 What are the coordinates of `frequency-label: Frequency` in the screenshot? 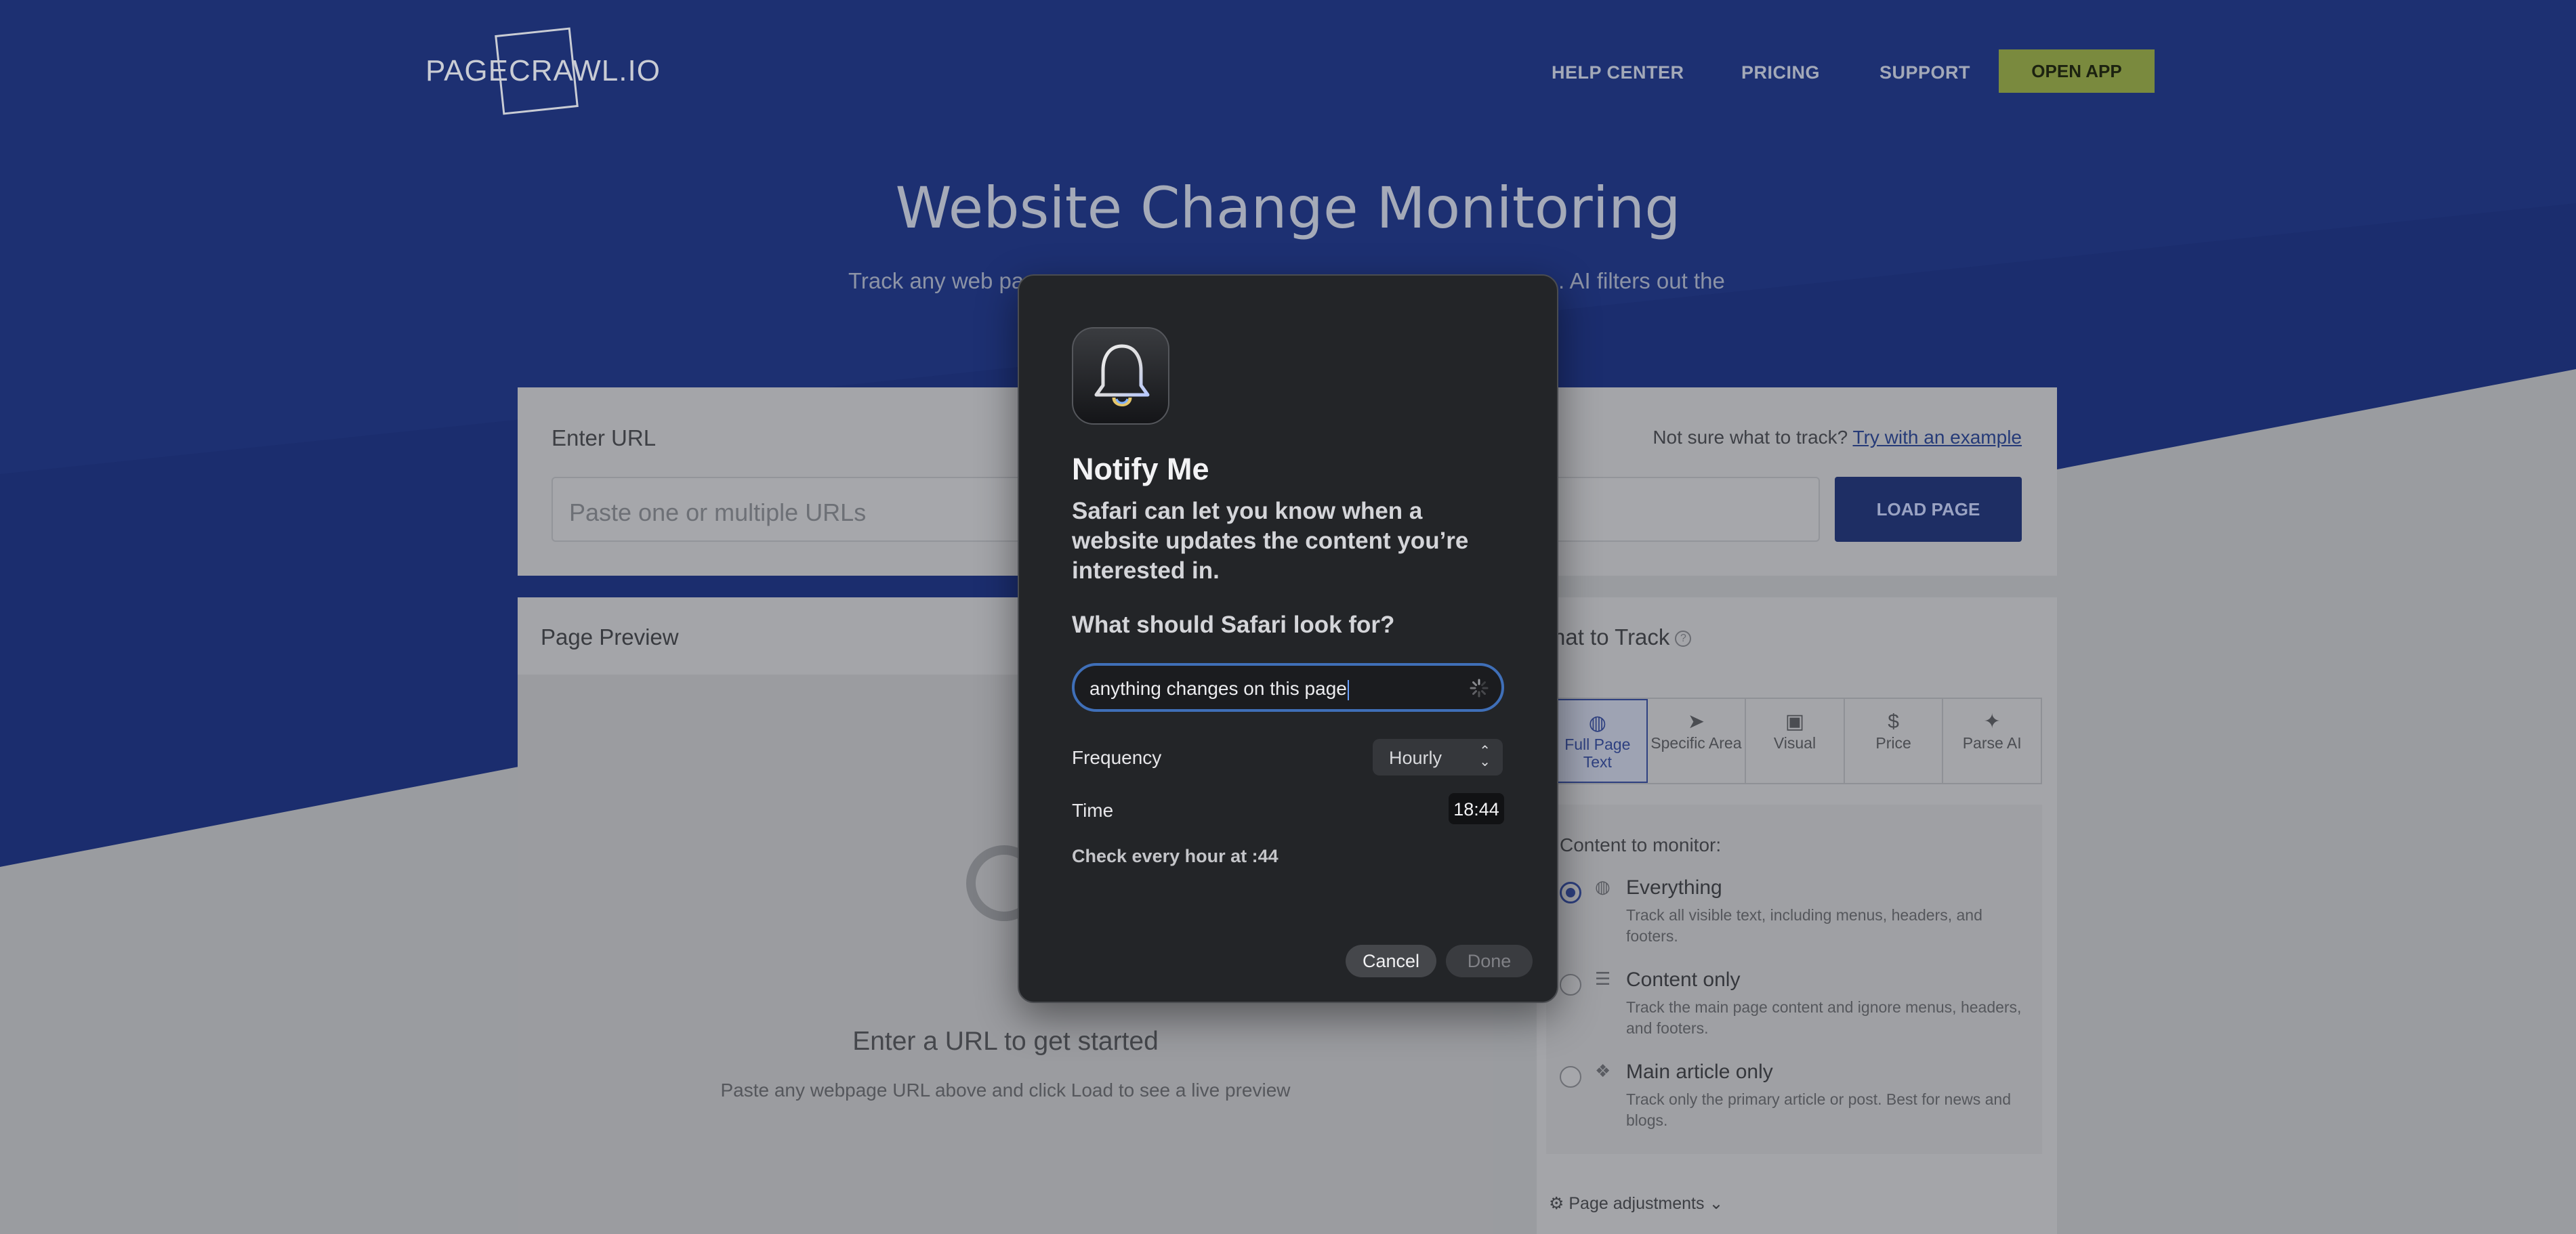 It's located at (1117, 757).